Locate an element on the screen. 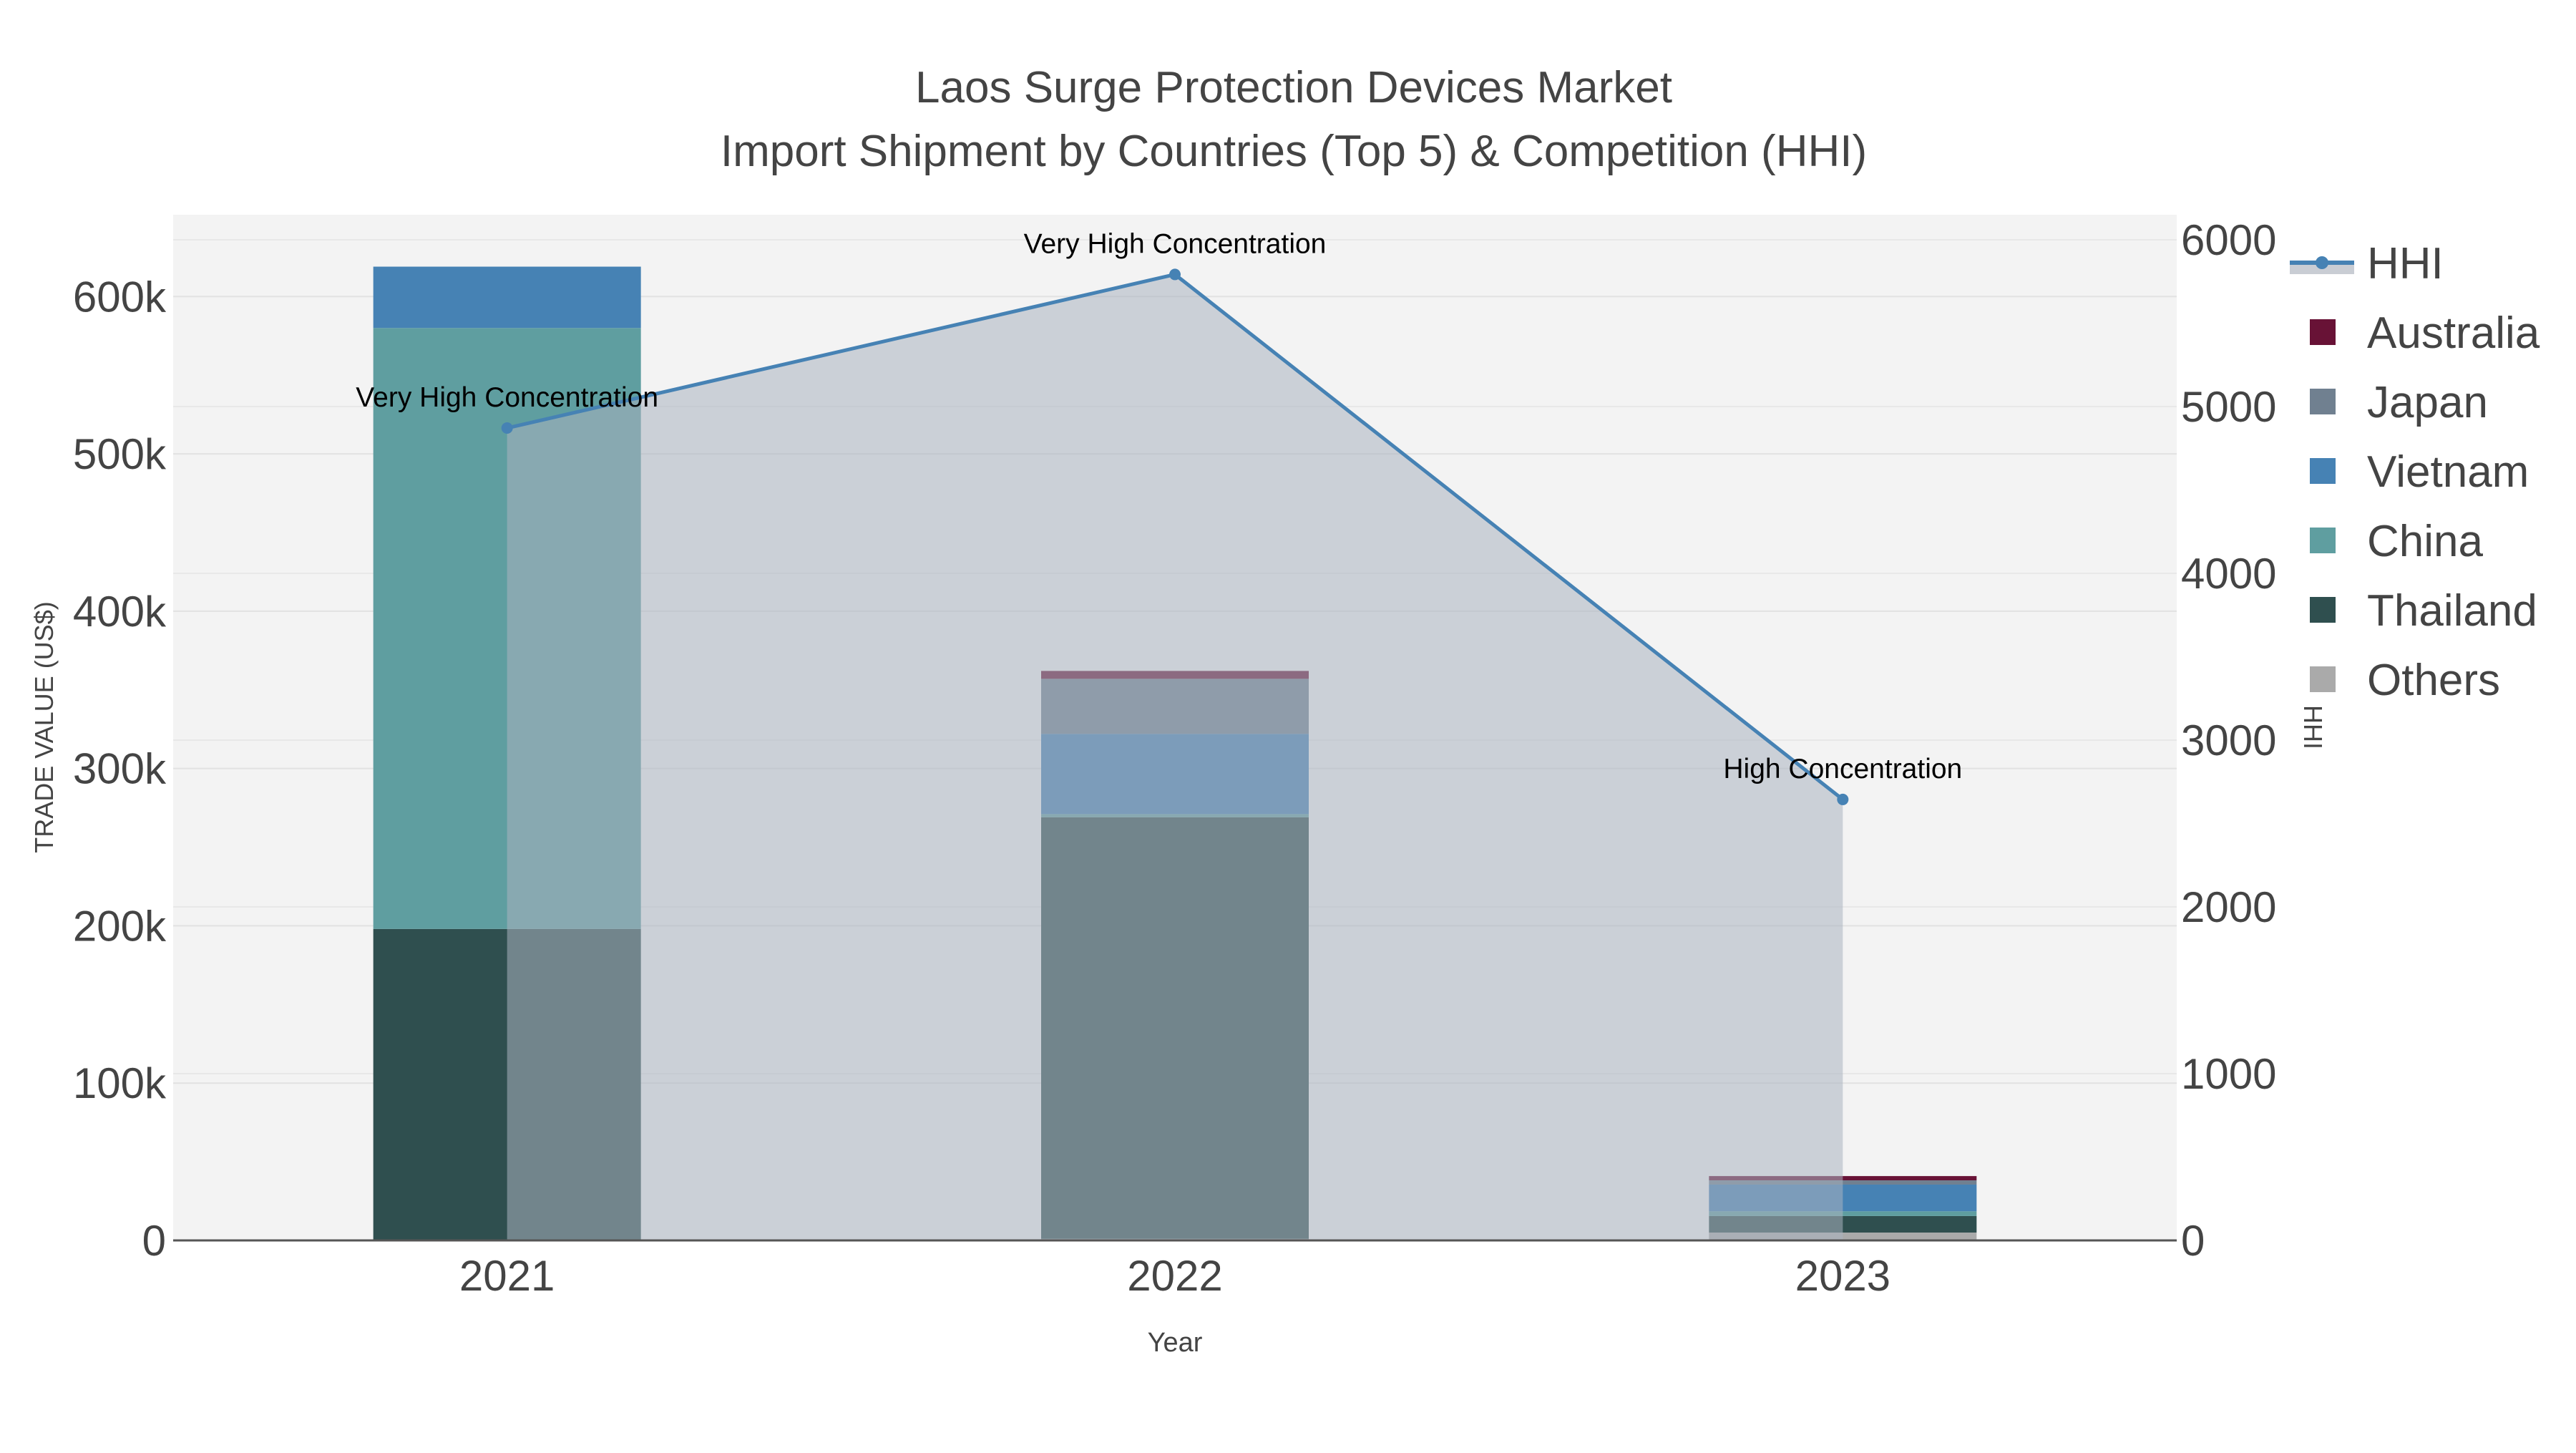 The image size is (2576, 1453). legend-swatch-australia is located at coordinates (2323, 332).